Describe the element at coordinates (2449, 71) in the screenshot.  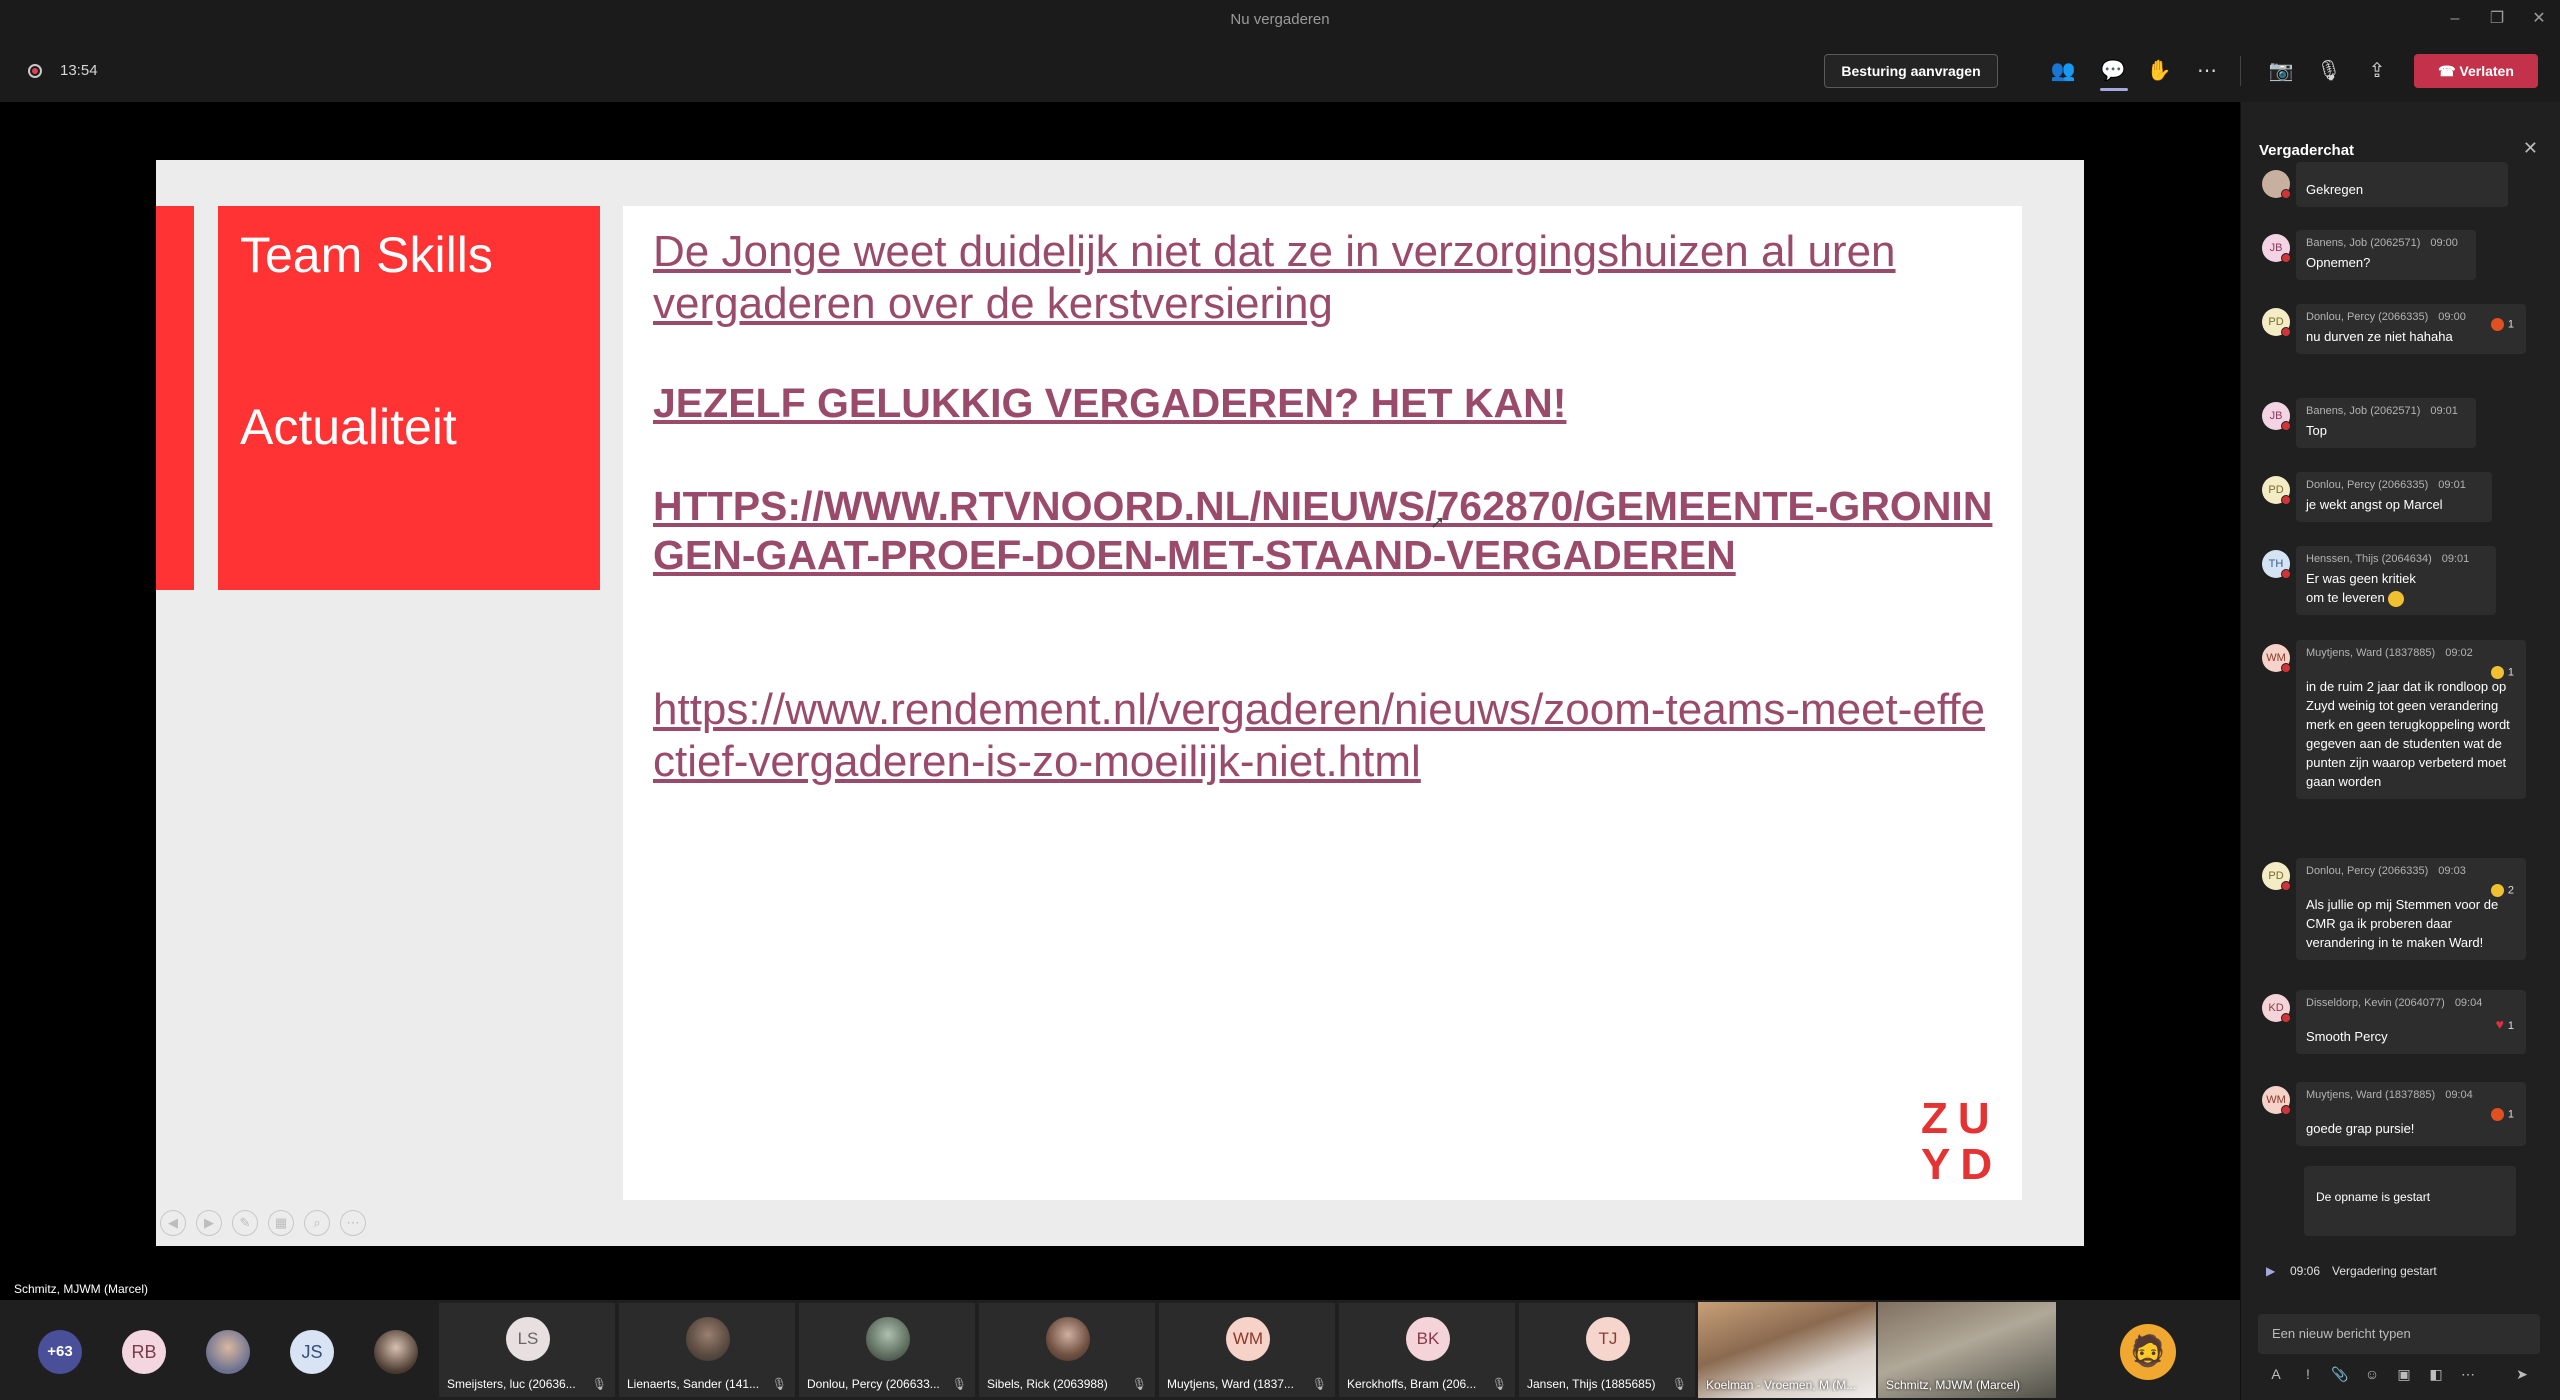
I see `phone-hangup-icon: ☎` at that location.